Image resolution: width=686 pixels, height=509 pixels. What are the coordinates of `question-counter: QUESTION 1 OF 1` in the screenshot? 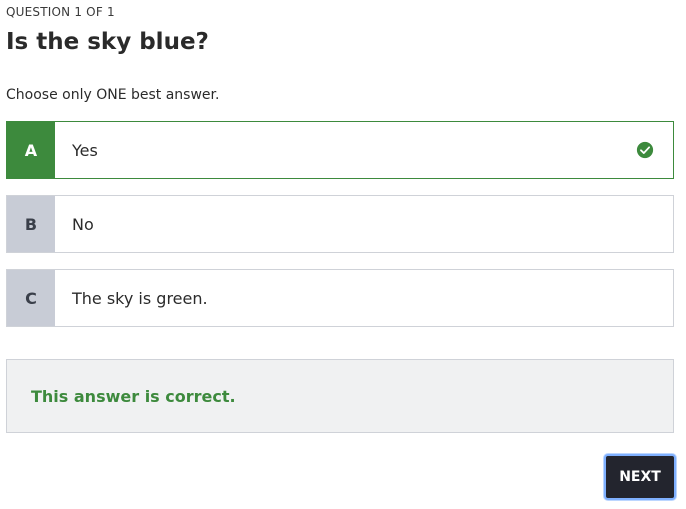 It's located at (60, 12).